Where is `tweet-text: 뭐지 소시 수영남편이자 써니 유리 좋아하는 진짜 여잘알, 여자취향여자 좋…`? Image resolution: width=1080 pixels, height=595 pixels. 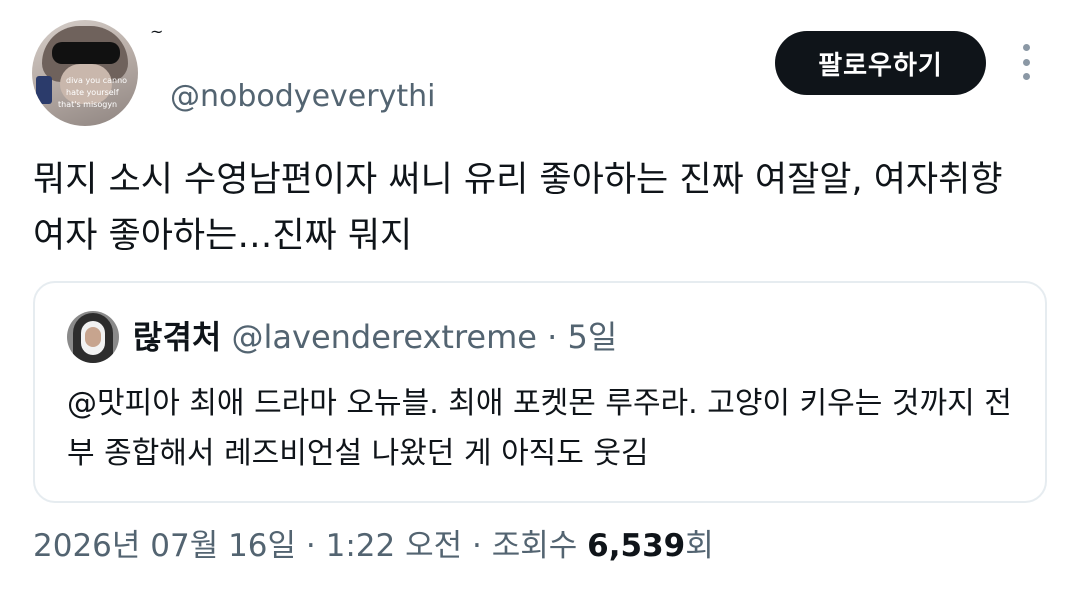
tweet-text: 뭐지 소시 수영남편이자 써니 유리 좋아하는 진짜 여잘알, 여자취향여자 좋… is located at coordinates (518, 208).